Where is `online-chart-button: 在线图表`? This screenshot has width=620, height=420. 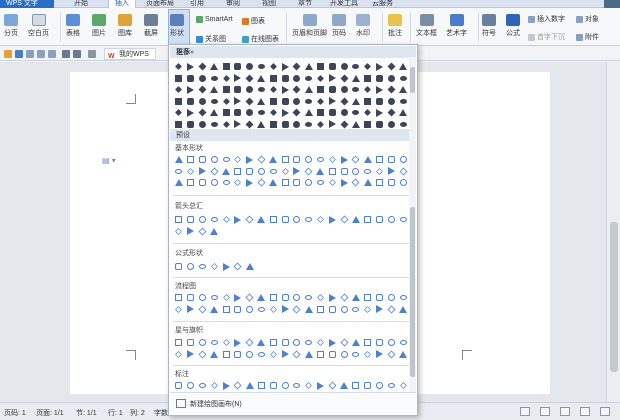 online-chart-button: 在线图表 is located at coordinates (260, 39).